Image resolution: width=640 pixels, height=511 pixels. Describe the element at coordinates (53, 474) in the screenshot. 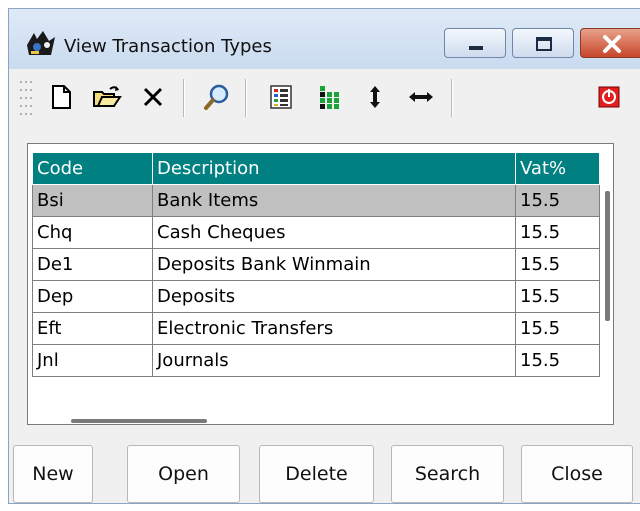

I see `new-button: New` at that location.